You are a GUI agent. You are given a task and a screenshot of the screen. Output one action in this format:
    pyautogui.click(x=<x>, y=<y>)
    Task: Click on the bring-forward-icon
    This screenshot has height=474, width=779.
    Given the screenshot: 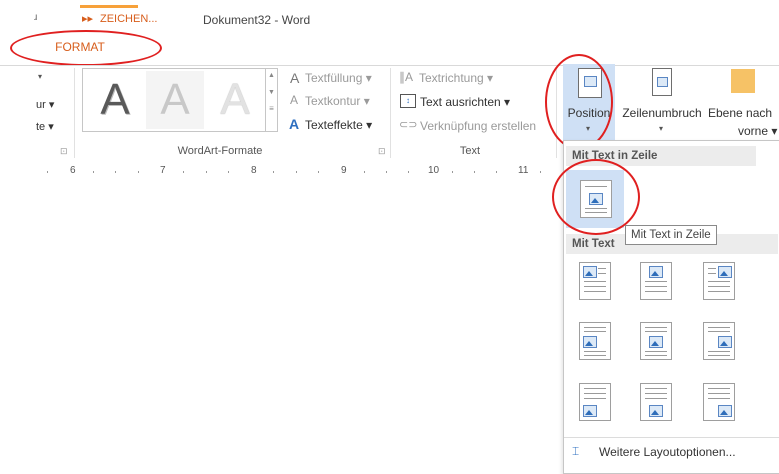 What is the action you would take?
    pyautogui.click(x=743, y=81)
    